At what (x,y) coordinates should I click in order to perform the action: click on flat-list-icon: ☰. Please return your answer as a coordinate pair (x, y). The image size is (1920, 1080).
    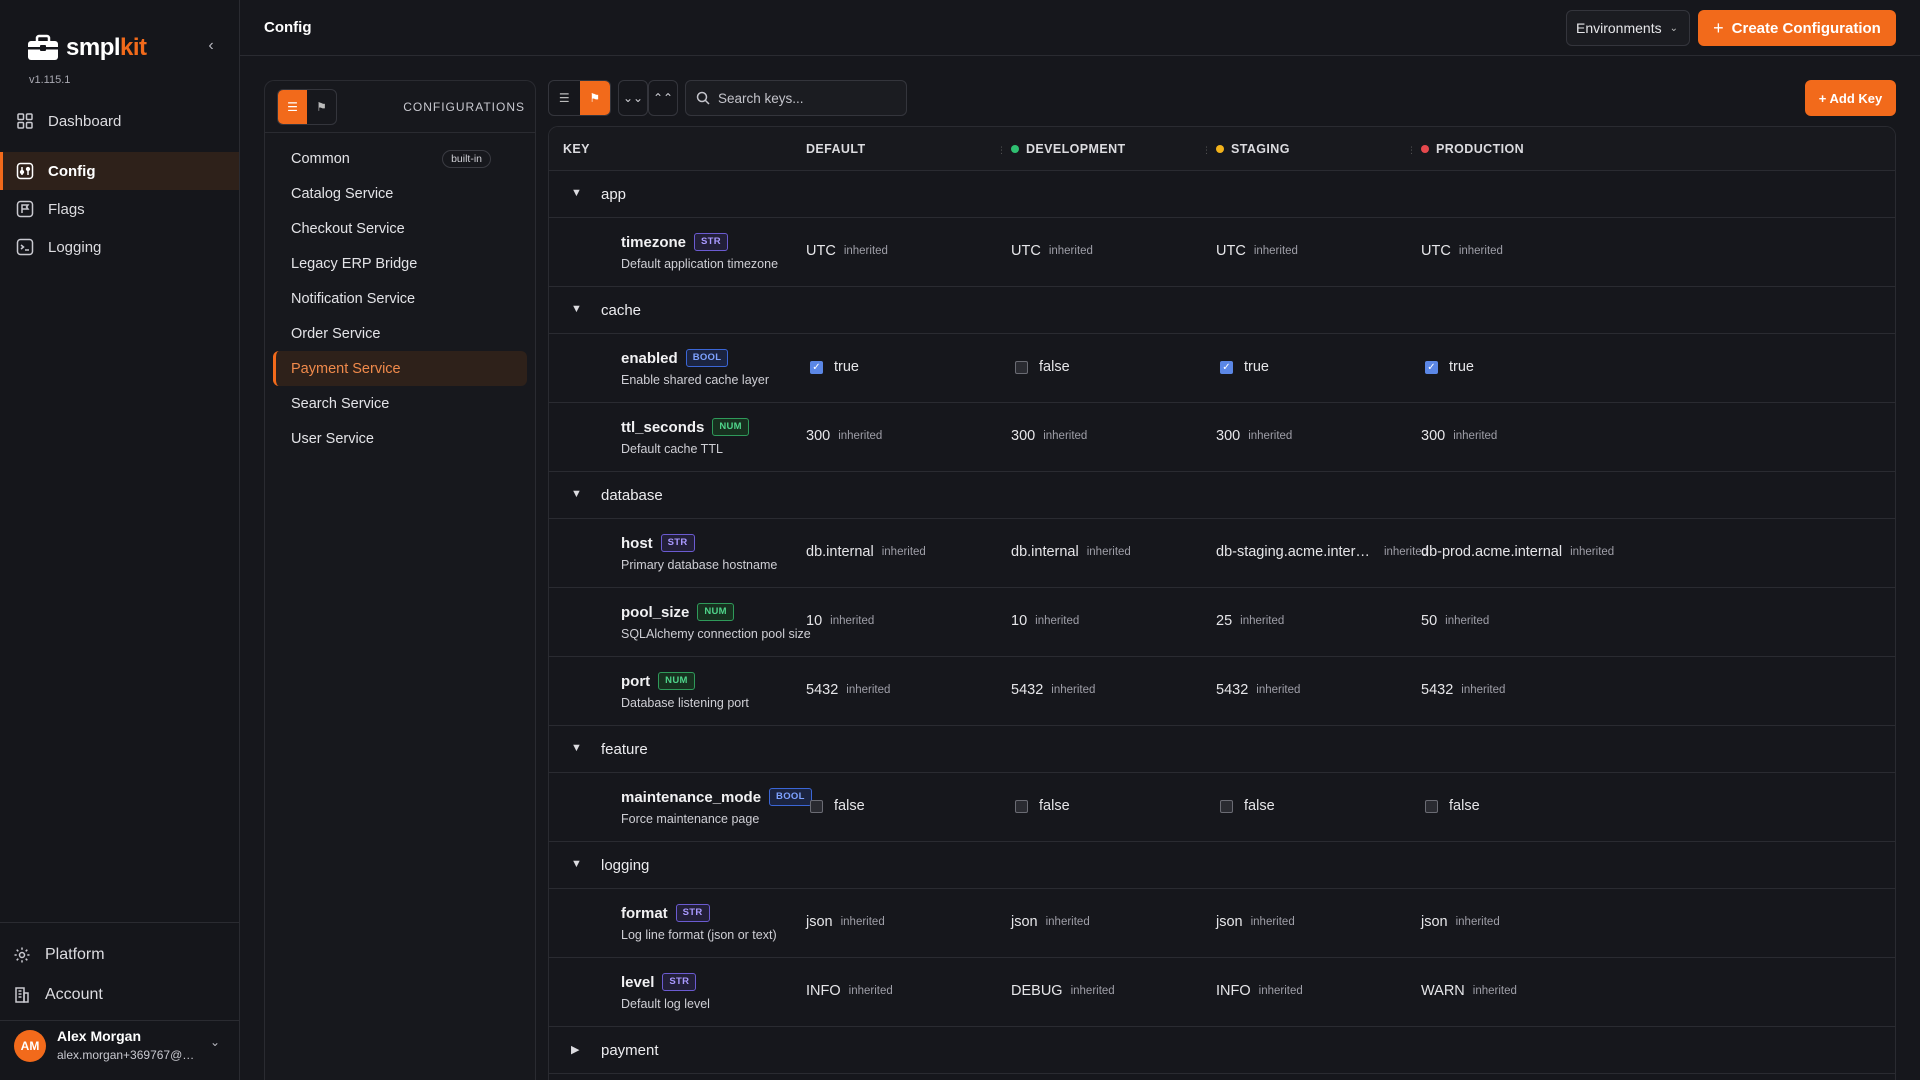
    Looking at the image, I should click on (564, 98).